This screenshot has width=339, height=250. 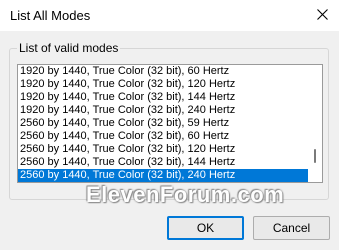 What do you see at coordinates (50, 15) in the screenshot?
I see `window-title: List All Modes` at bounding box center [50, 15].